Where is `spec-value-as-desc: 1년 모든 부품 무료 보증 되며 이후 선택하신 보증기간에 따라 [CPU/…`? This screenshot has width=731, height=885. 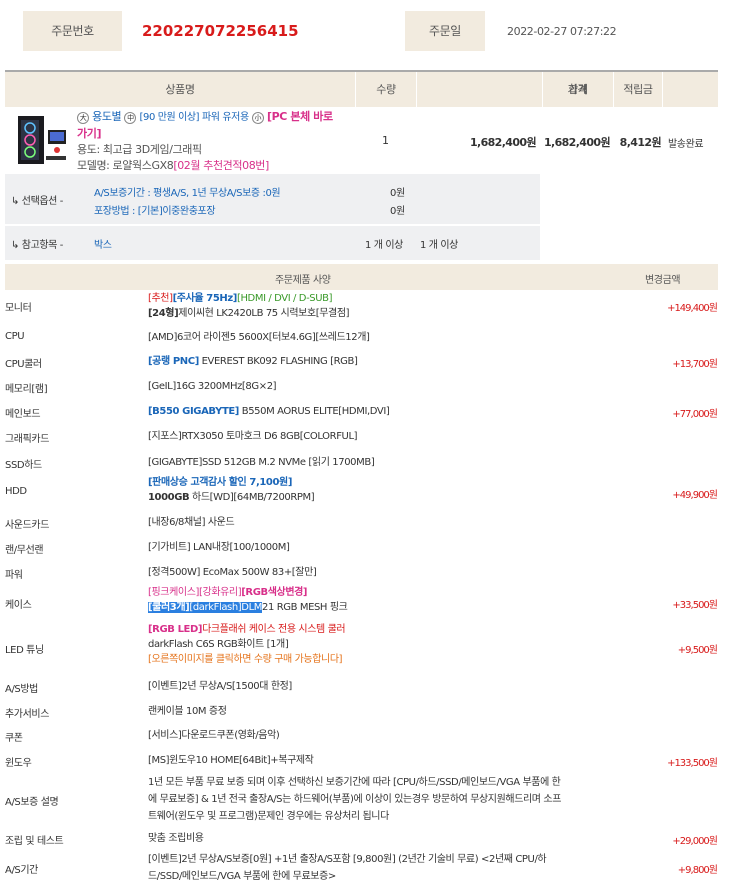 spec-value-as-desc: 1년 모든 부품 무료 보증 되며 이후 선택하신 보증기간에 따라 [CPU/… is located at coordinates (354, 799).